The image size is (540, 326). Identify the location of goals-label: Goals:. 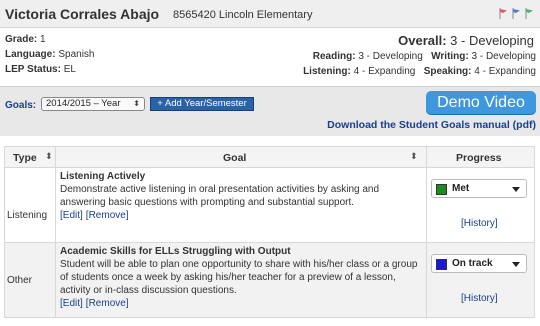
(21, 105).